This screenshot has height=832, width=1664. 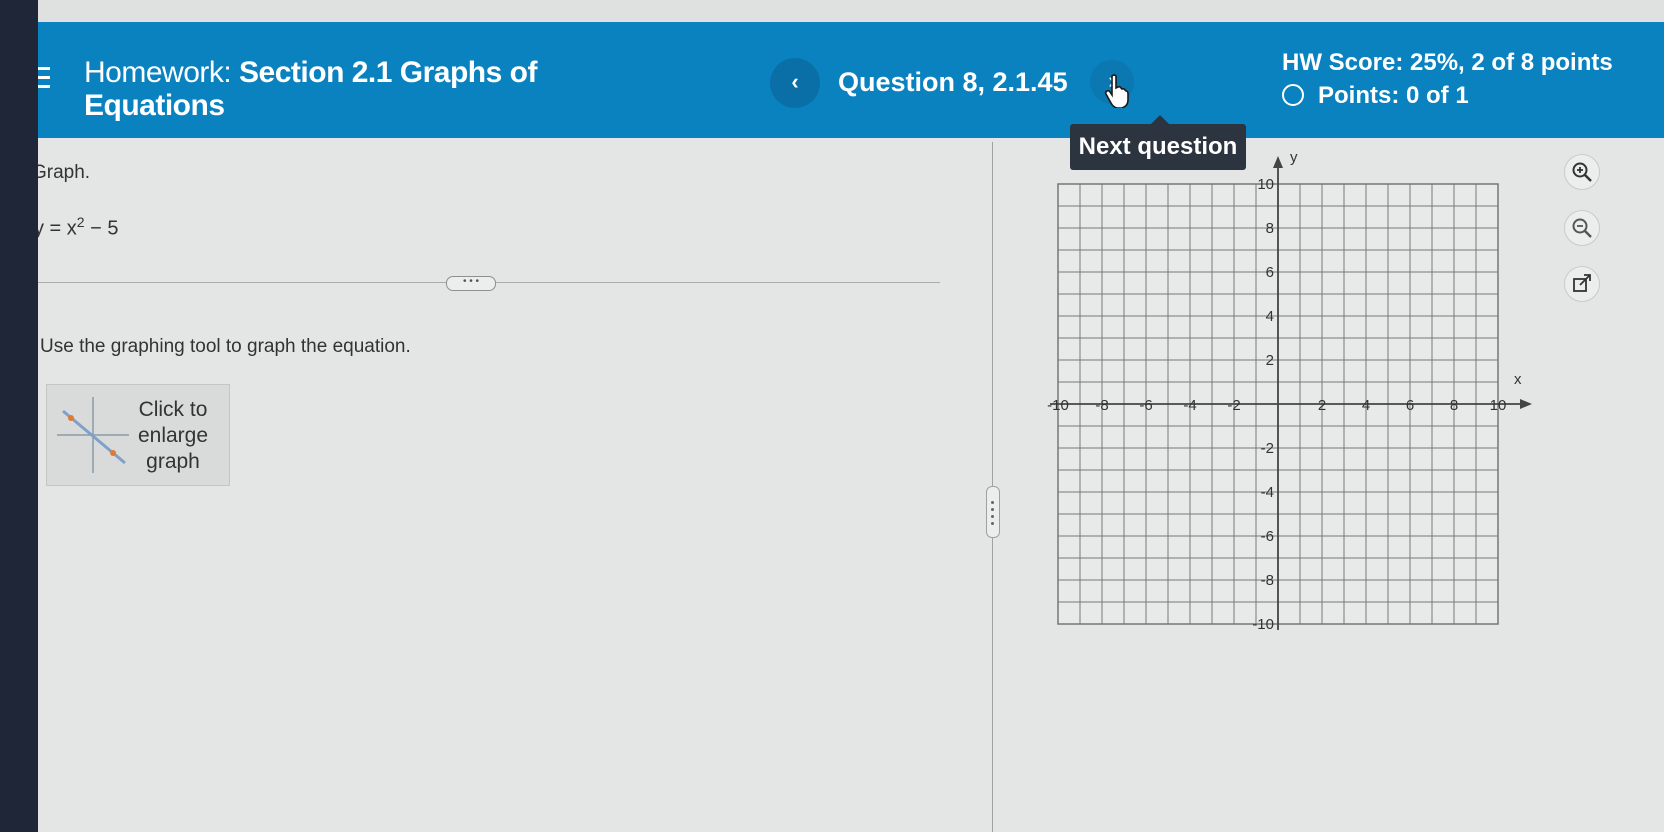 What do you see at coordinates (1278, 162) in the screenshot?
I see `y-axis-arrow` at bounding box center [1278, 162].